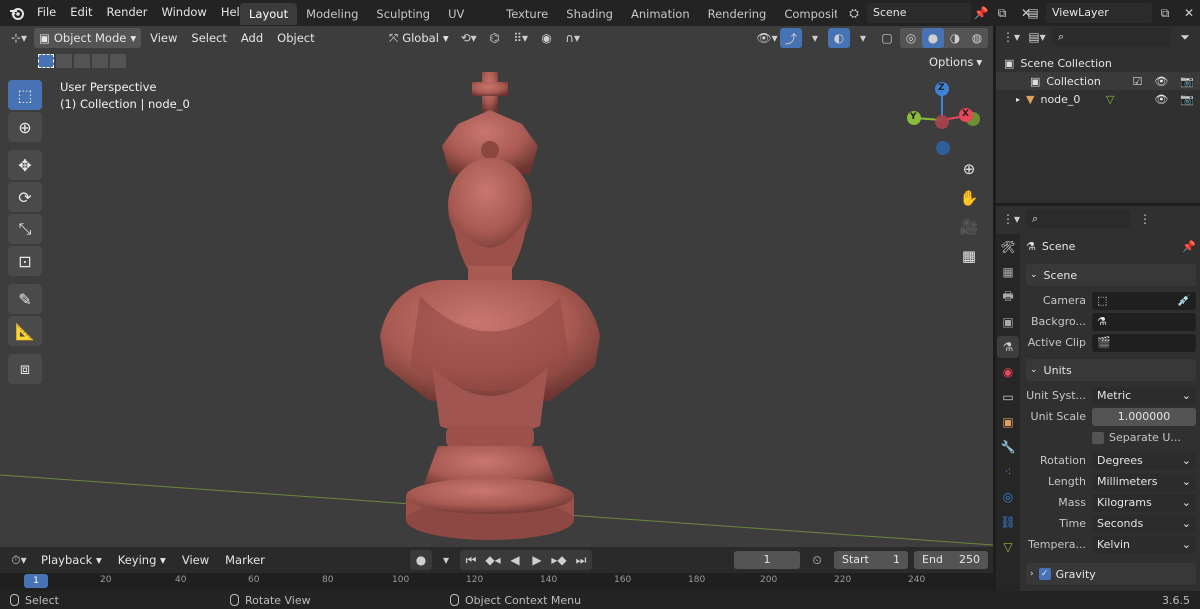  Describe the element at coordinates (969, 227) in the screenshot. I see `camera-view-icon: 🎥` at that location.